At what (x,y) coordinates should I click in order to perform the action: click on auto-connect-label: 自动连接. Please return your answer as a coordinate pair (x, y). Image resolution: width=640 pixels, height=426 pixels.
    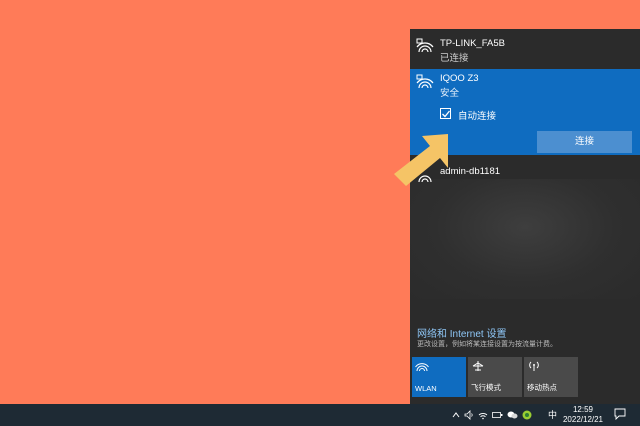
    Looking at the image, I should click on (477, 116).